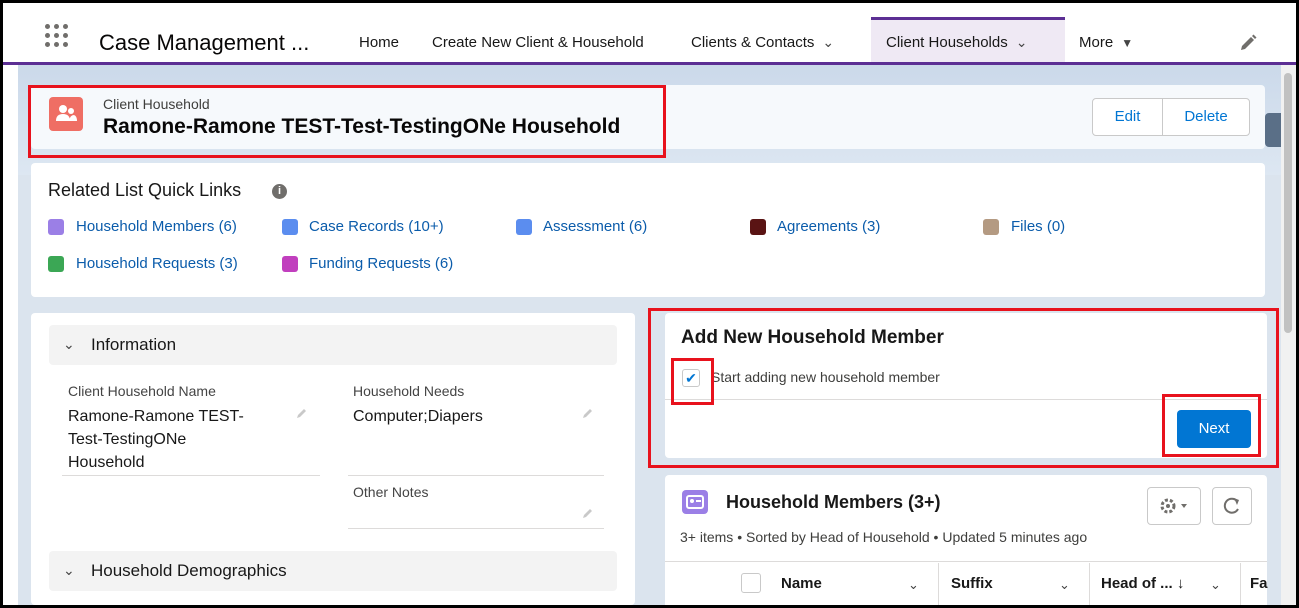  Describe the element at coordinates (1211, 425) in the screenshot. I see `highlight-box-next` at that location.